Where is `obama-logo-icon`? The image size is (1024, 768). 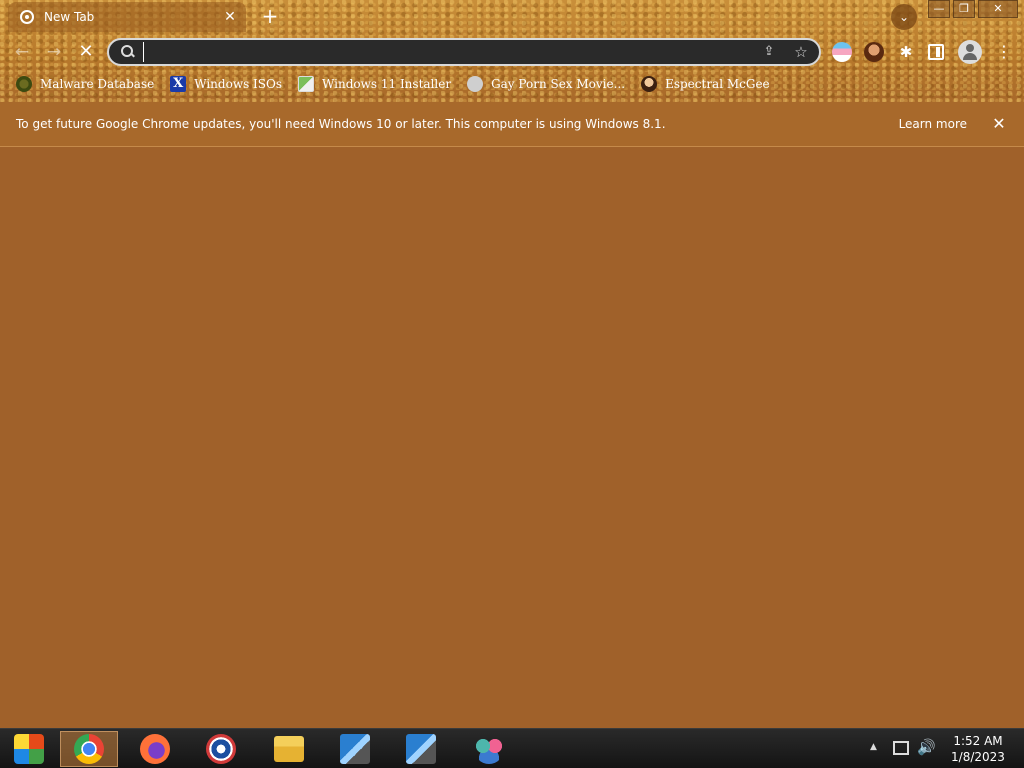
obama-logo-icon is located at coordinates (221, 749).